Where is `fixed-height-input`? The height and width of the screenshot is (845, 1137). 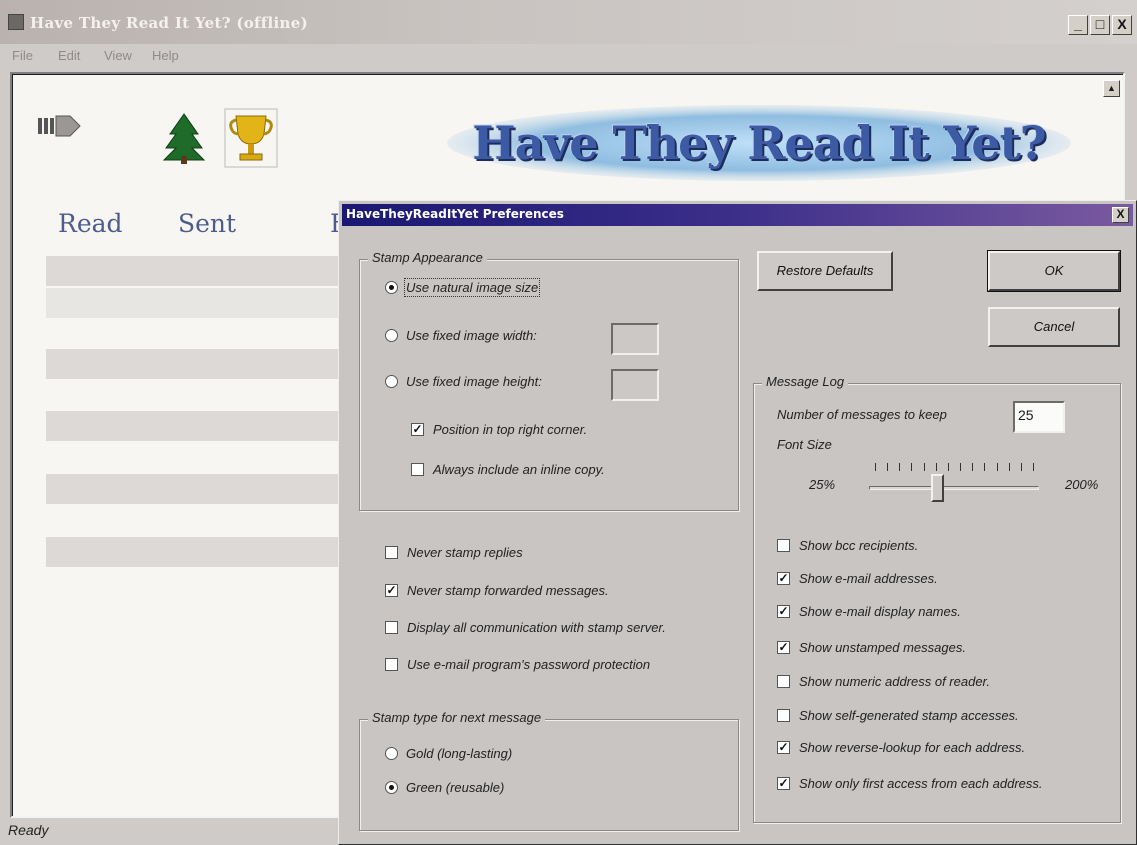
fixed-height-input is located at coordinates (635, 385).